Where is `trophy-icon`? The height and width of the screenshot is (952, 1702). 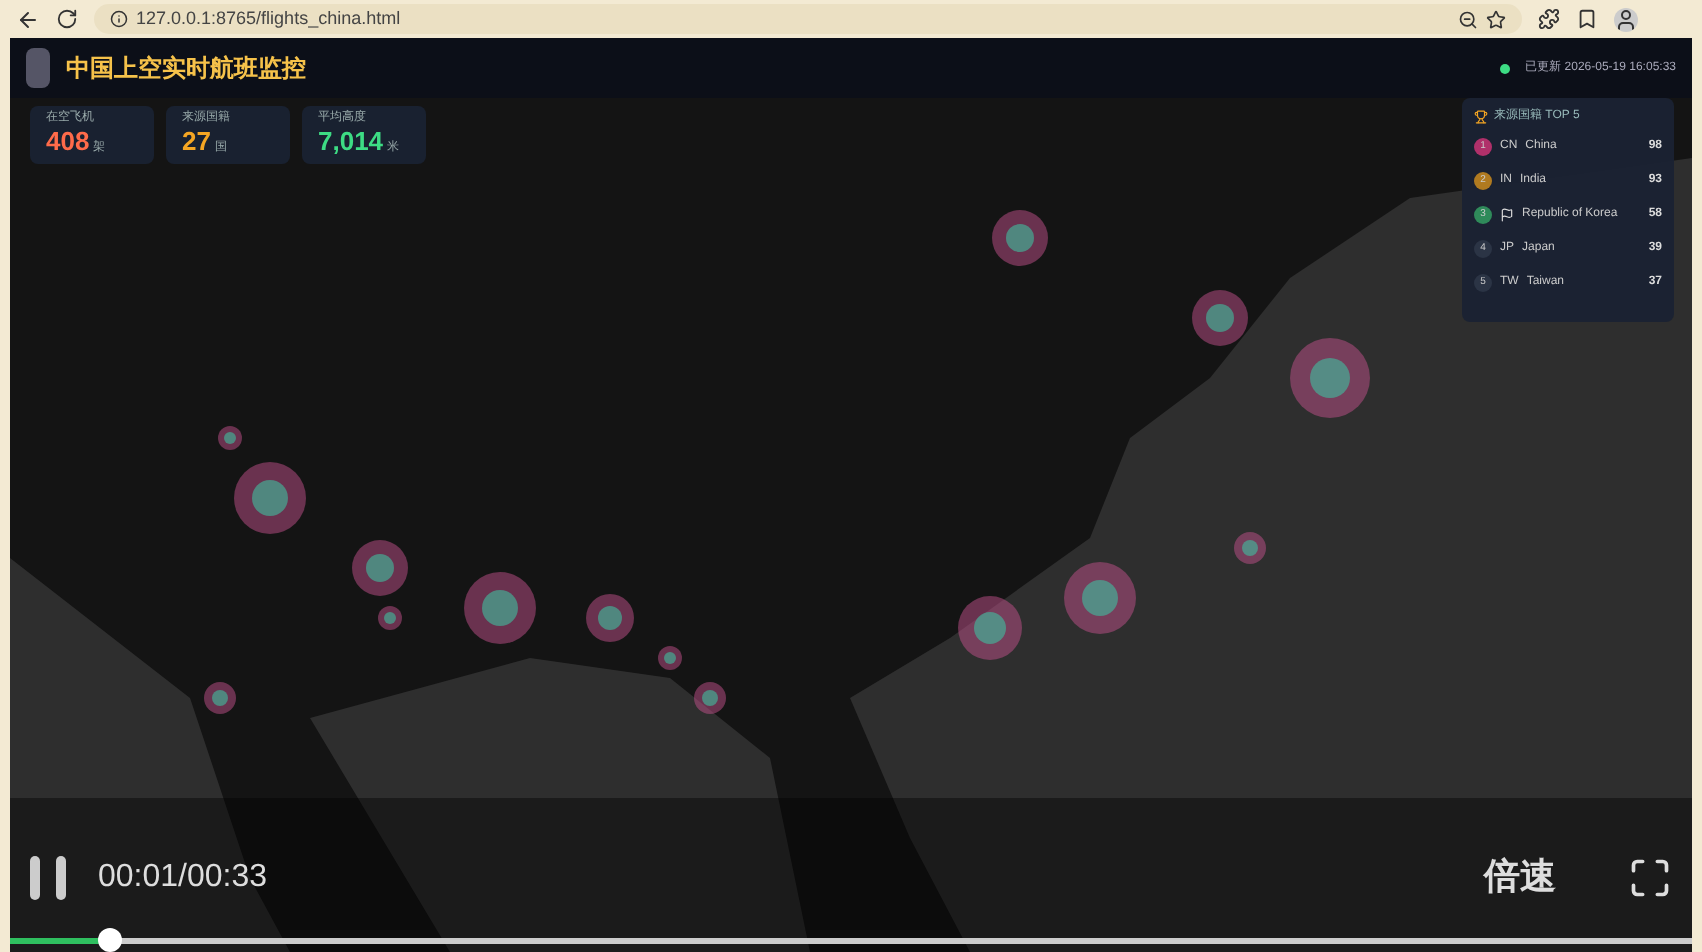
trophy-icon is located at coordinates (1481, 117).